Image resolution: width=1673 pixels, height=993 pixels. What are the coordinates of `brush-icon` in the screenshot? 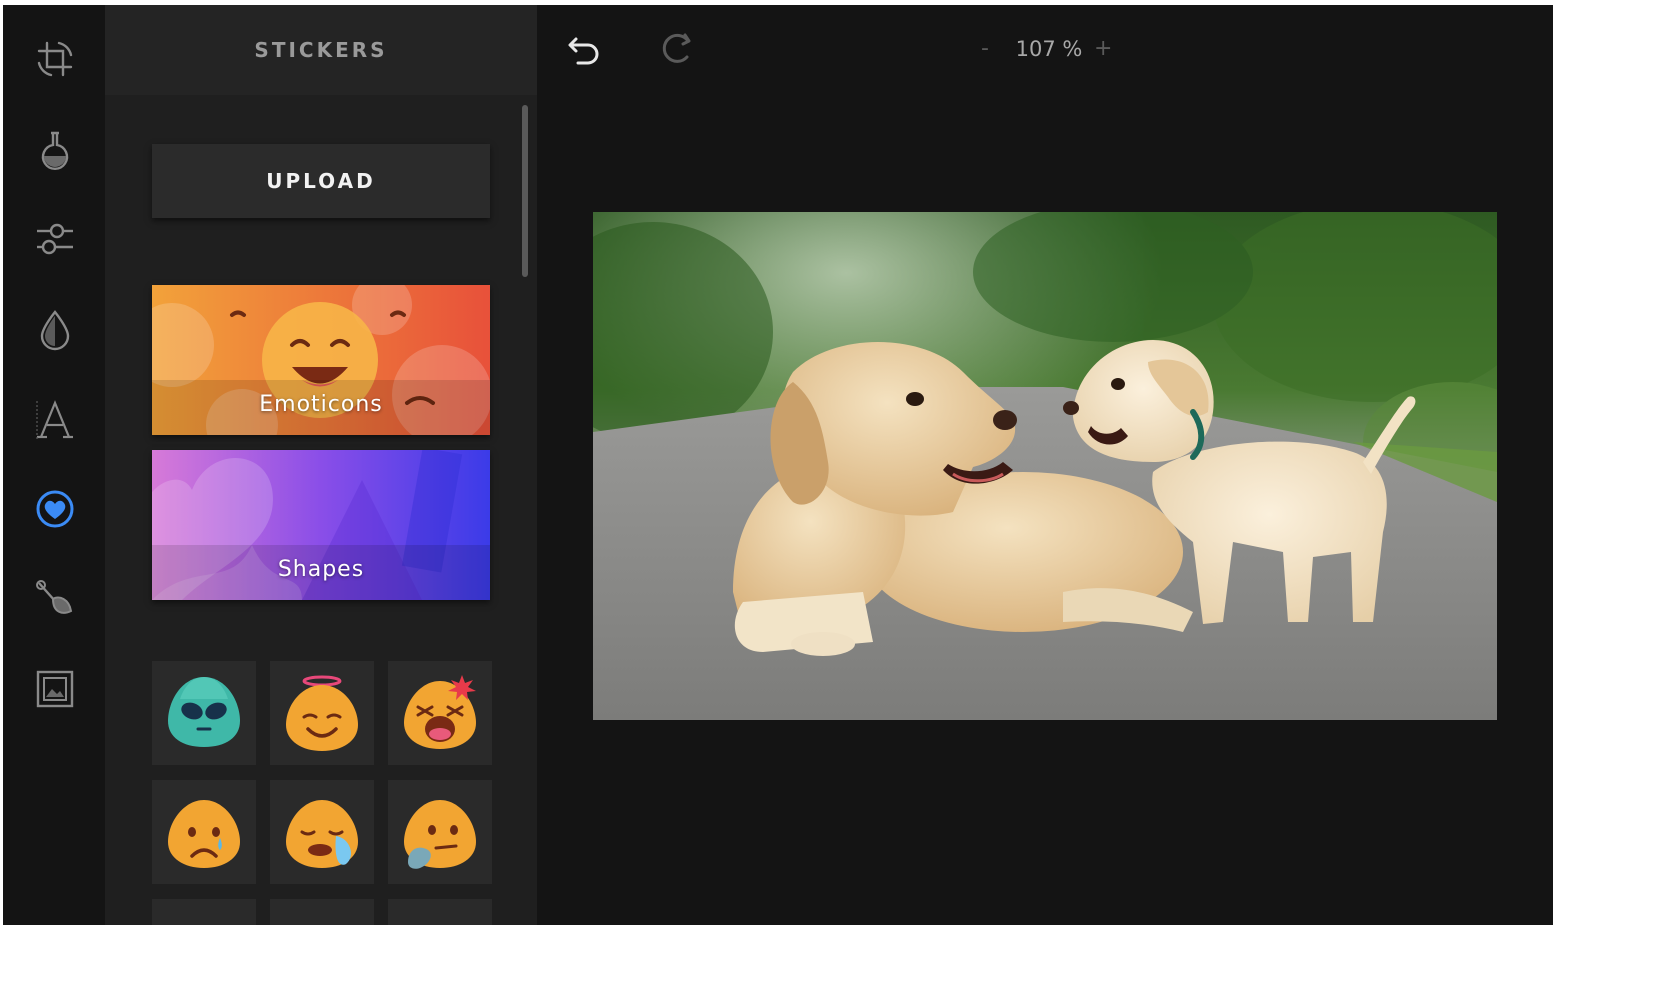 It's located at (54, 597).